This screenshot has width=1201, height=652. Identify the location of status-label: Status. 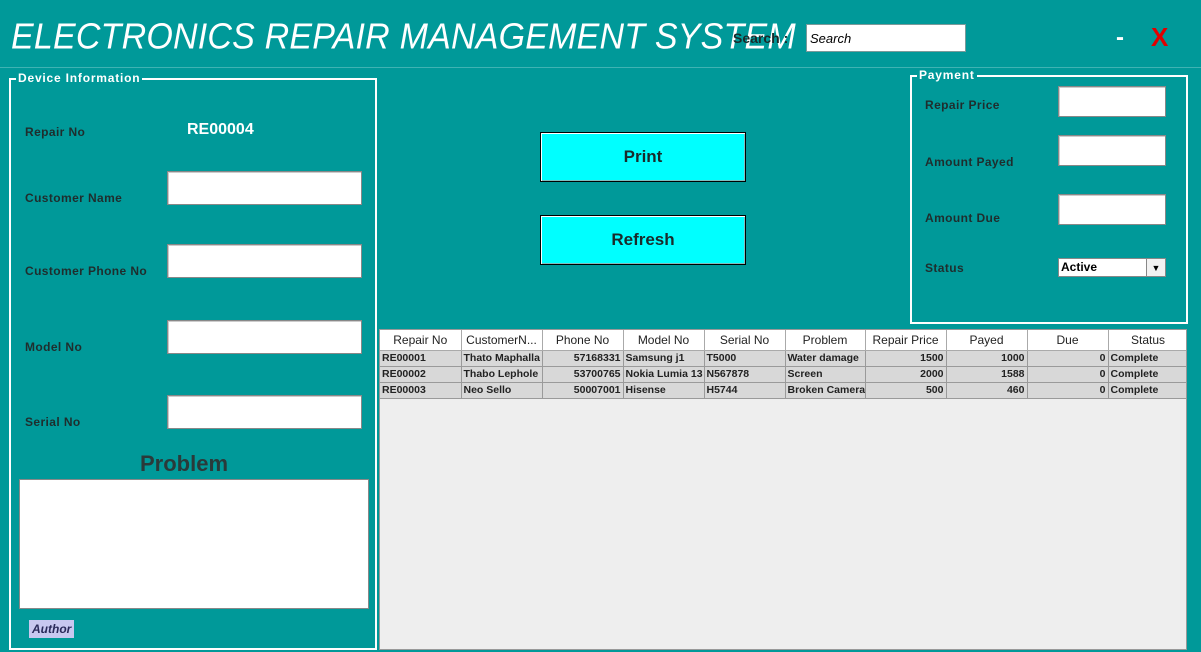
(945, 268).